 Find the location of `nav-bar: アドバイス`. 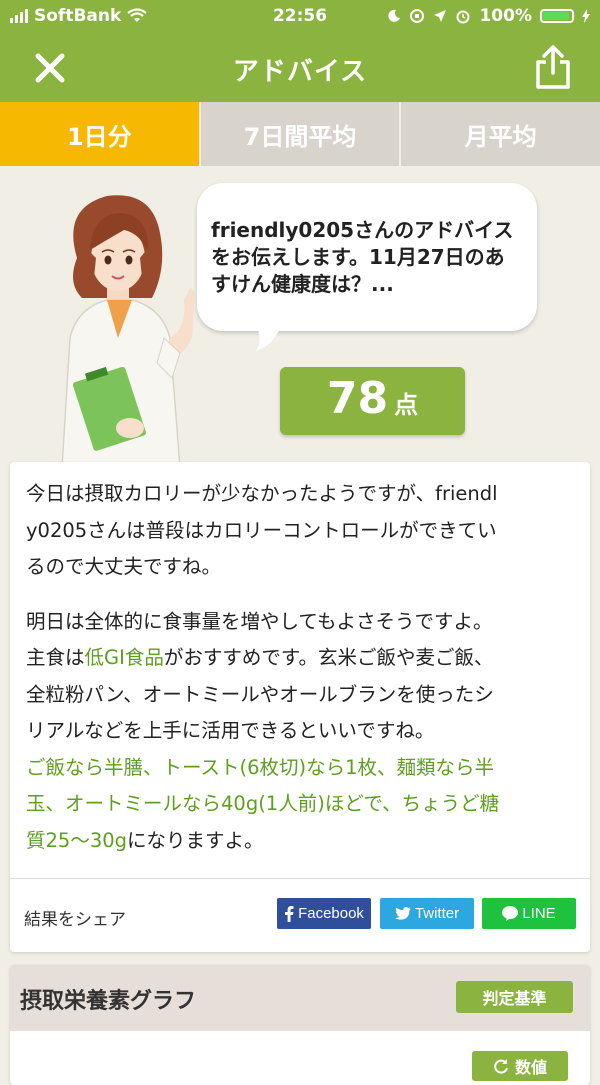

nav-bar: アドバイス is located at coordinates (300, 68).